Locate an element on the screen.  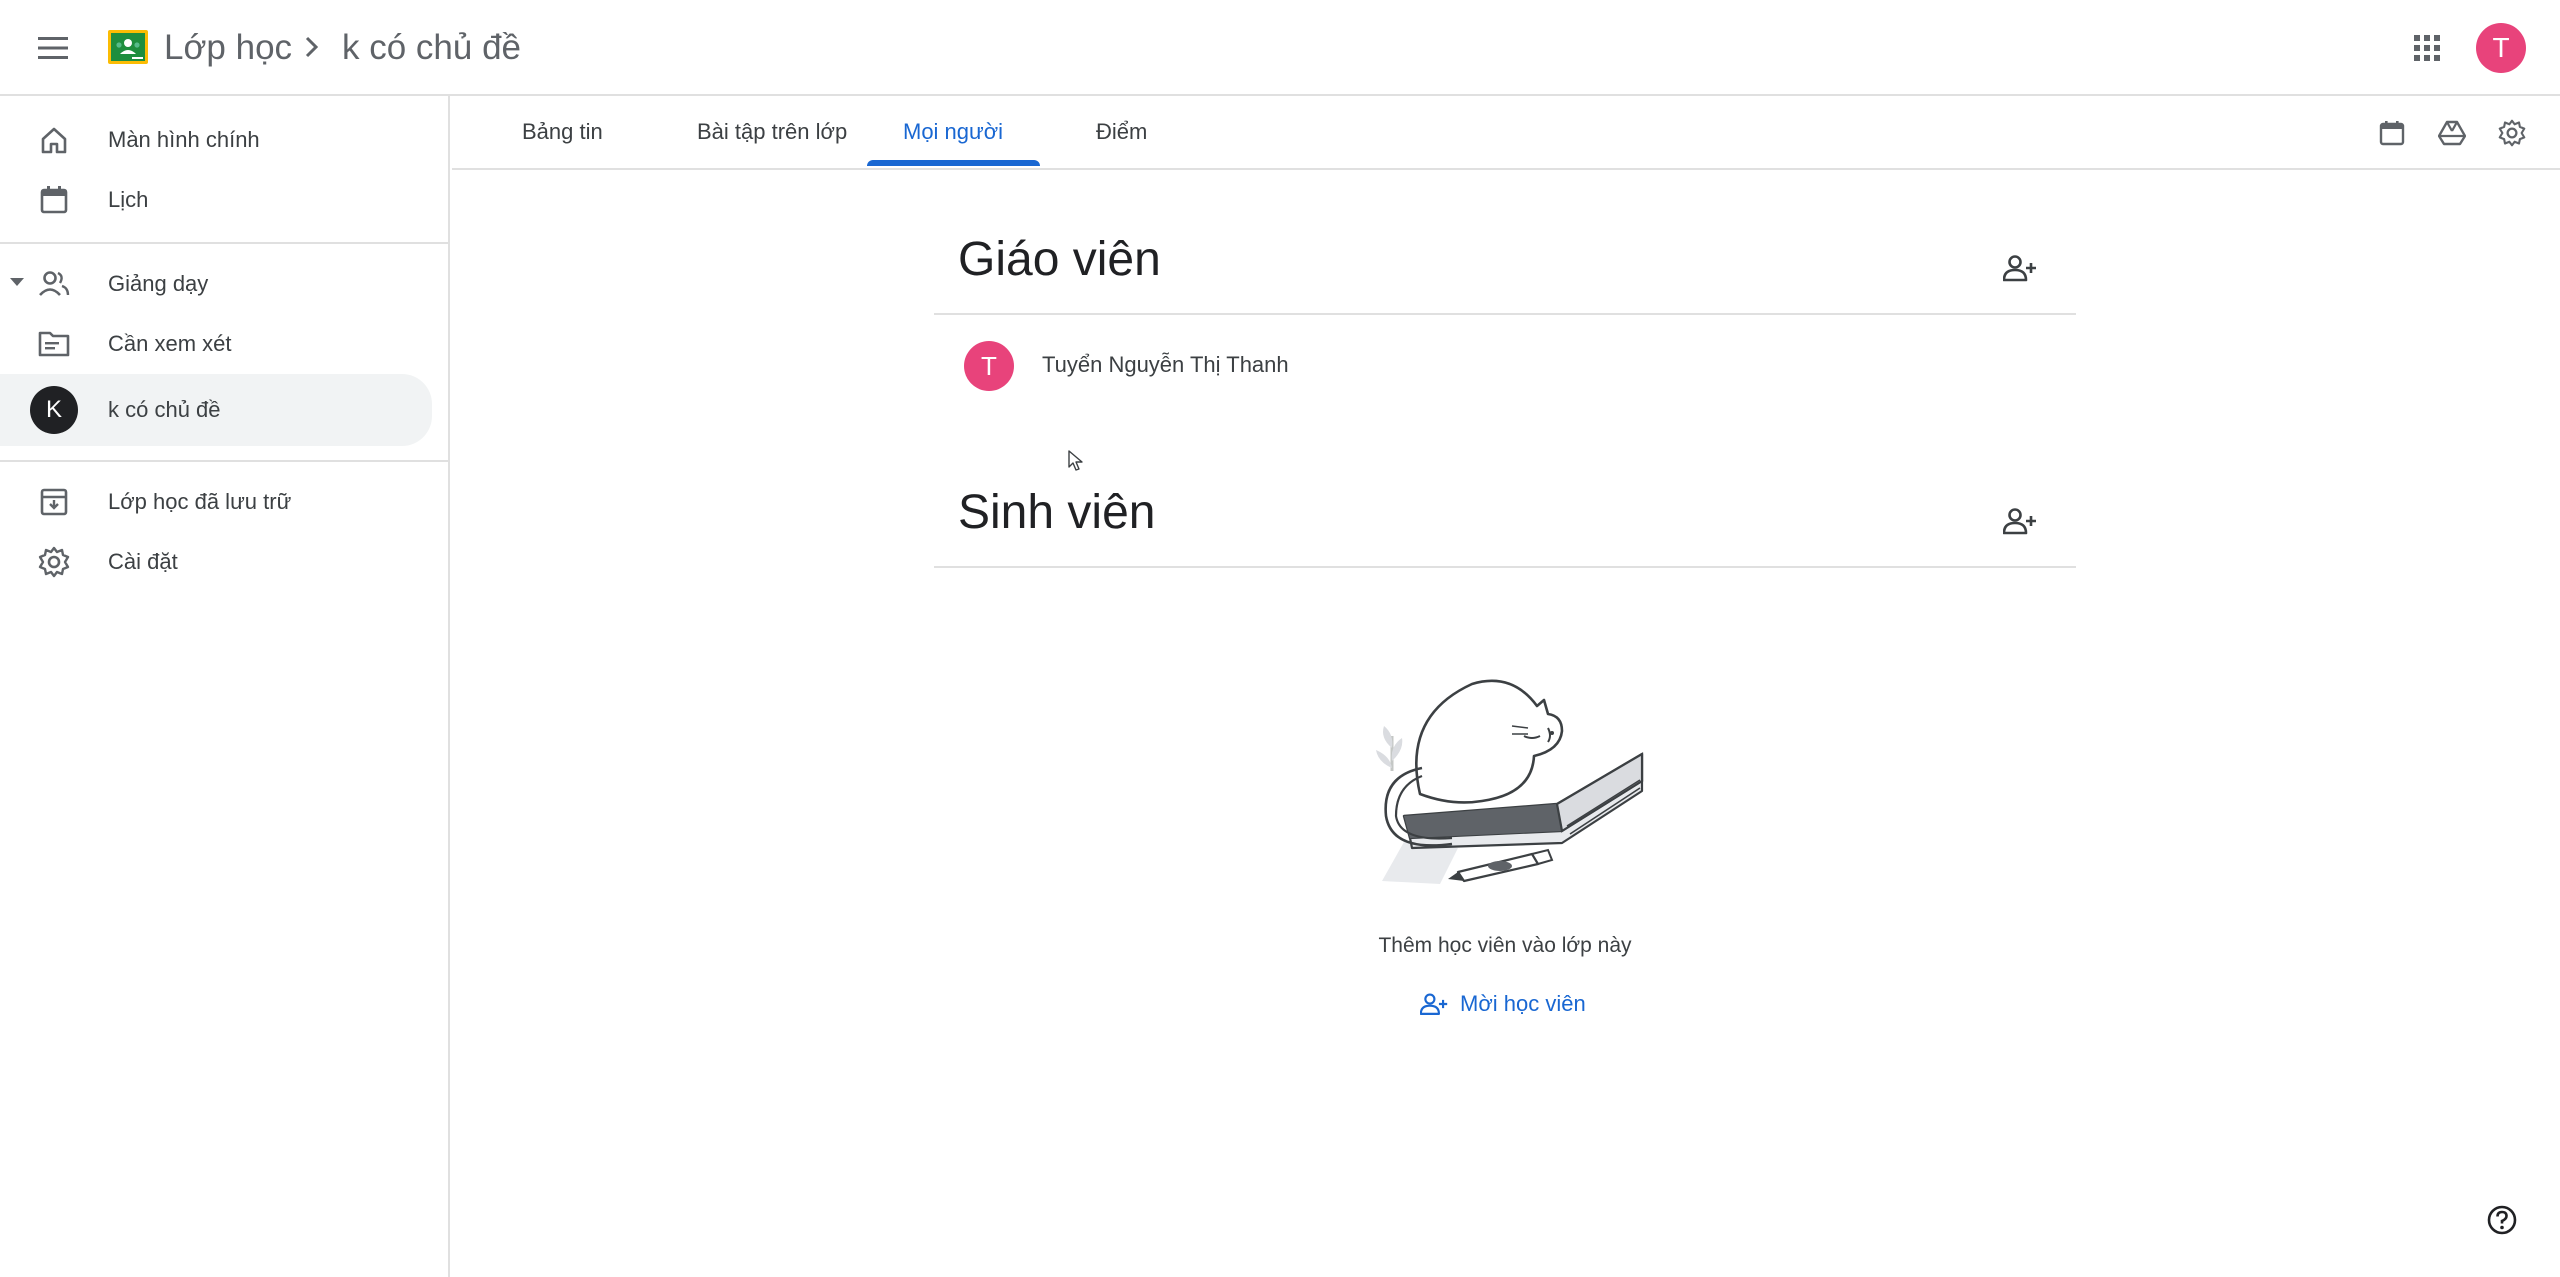
main-menu-button is located at coordinates (53, 48).